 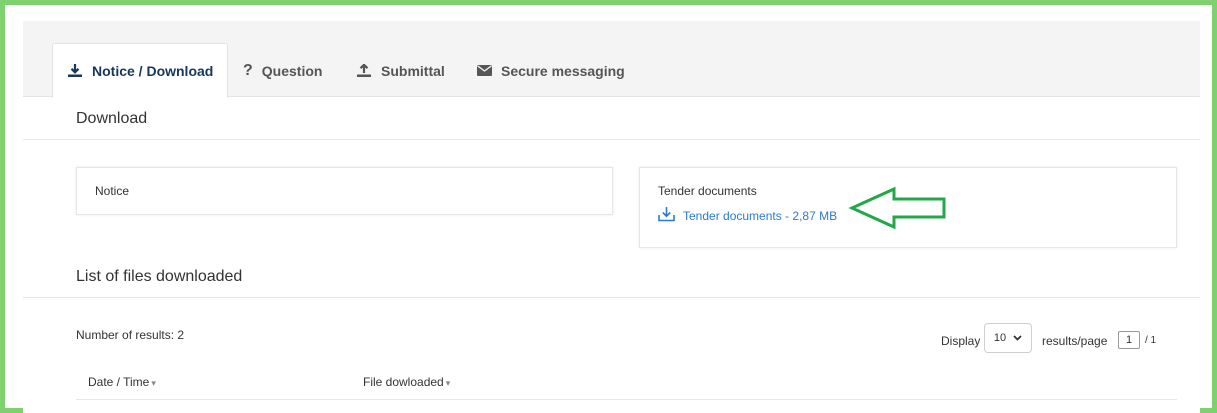 I want to click on column-header-date-time: Date / Time ▾, so click(x=122, y=382).